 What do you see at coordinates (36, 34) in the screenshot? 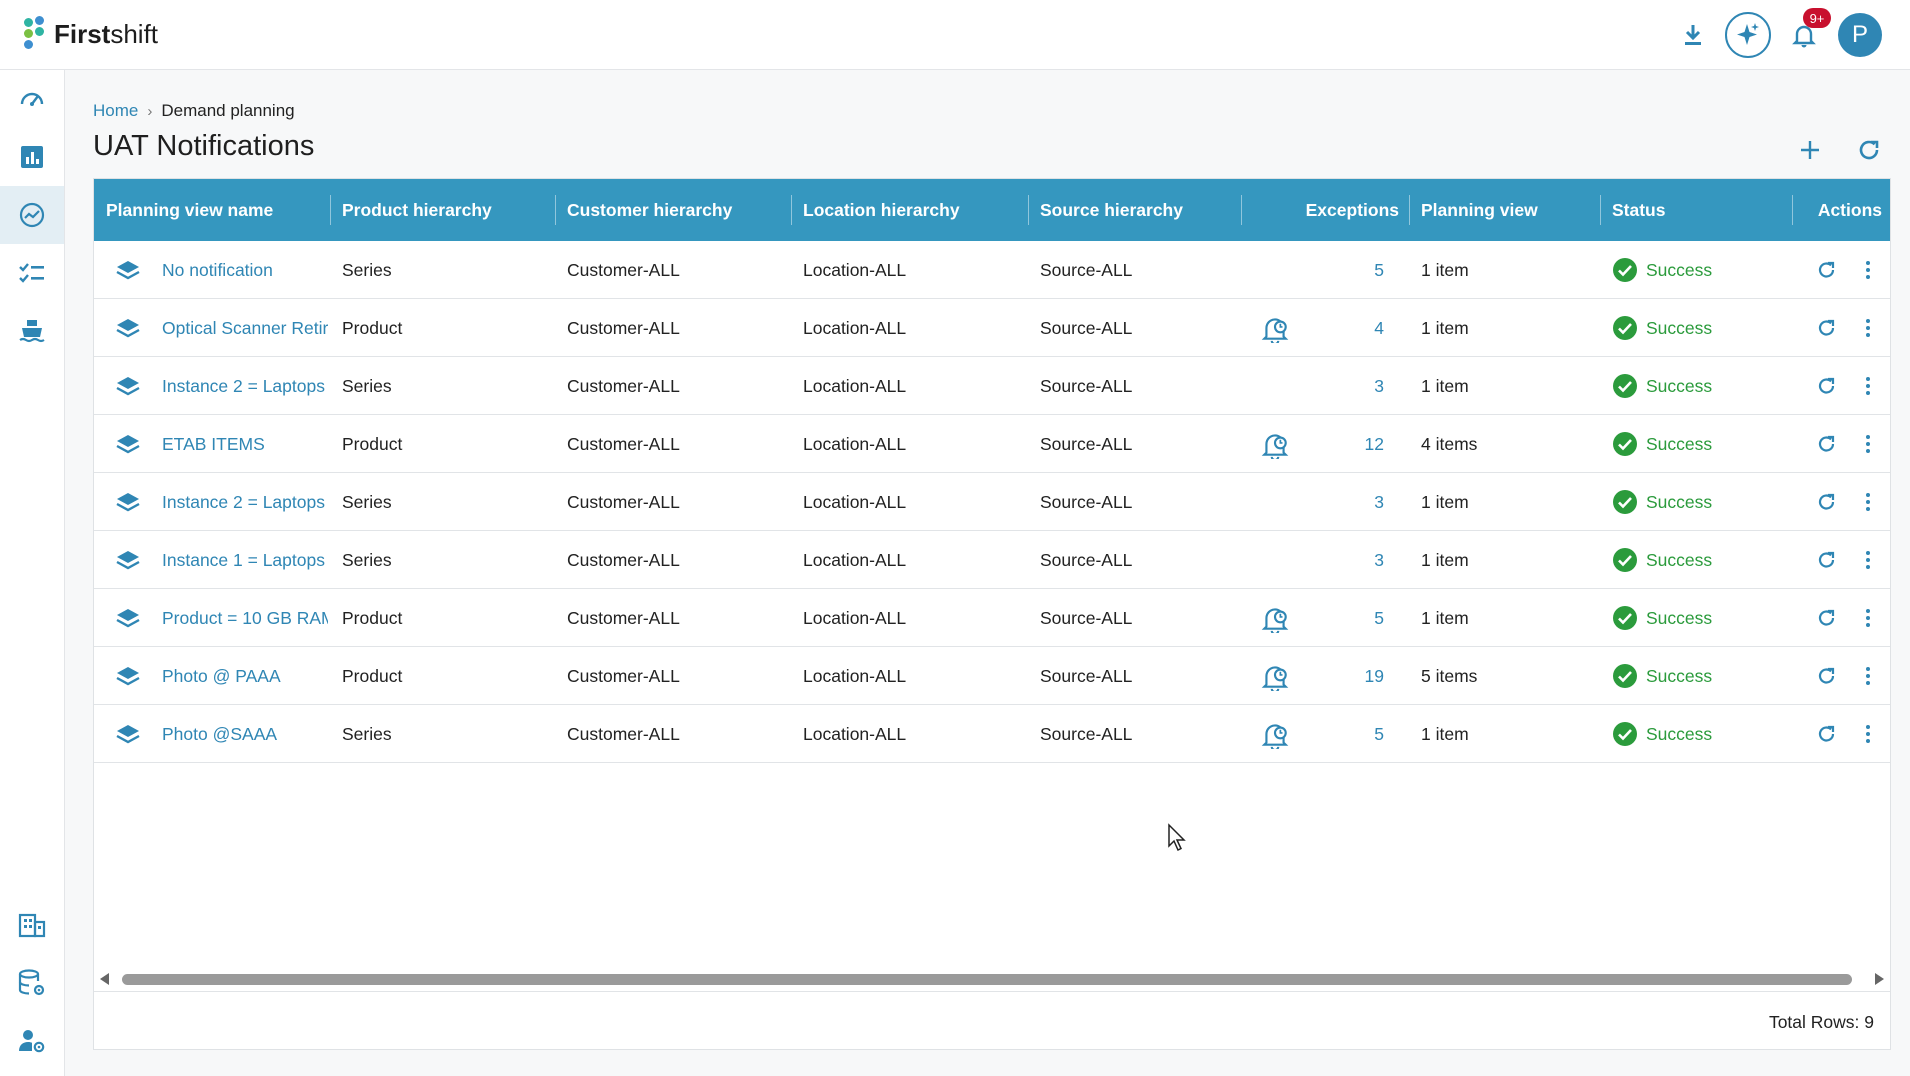
I see `logo-mark-icon` at bounding box center [36, 34].